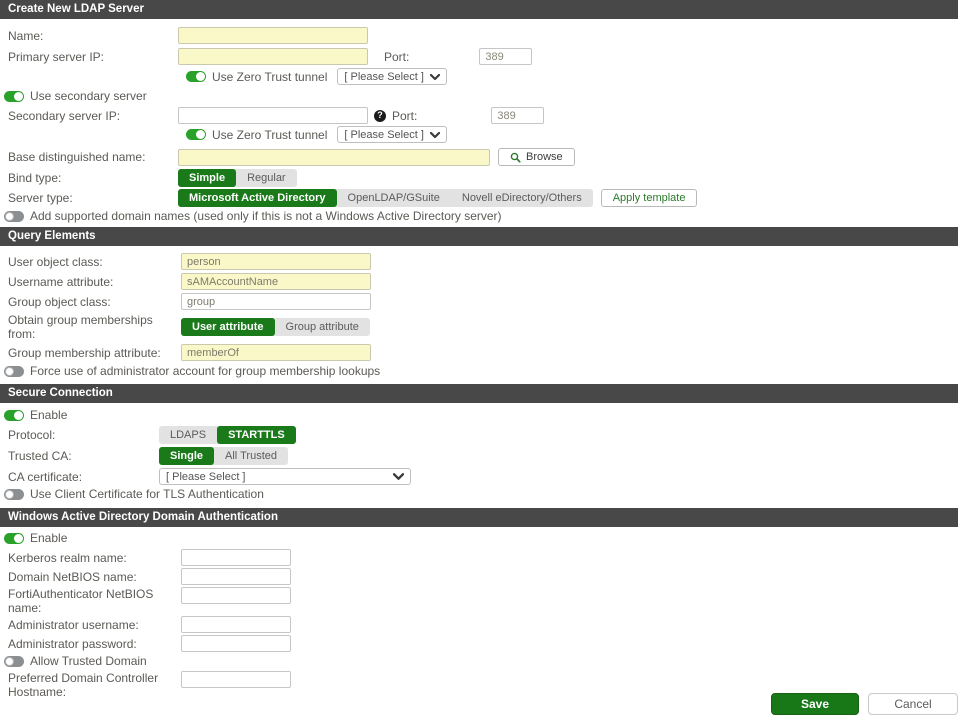 This screenshot has width=958, height=718. Describe the element at coordinates (334, 157) in the screenshot. I see `base-dn-input` at that location.